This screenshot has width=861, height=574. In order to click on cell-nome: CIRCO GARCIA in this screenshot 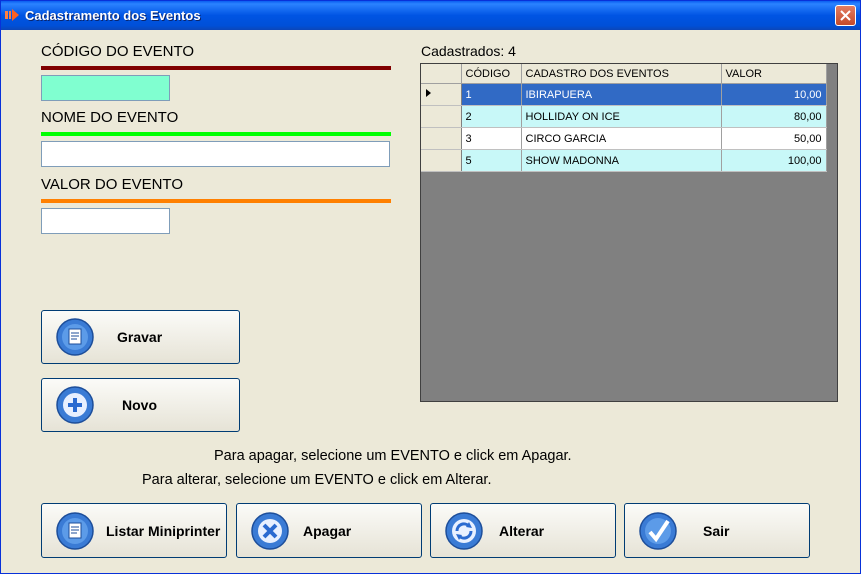, I will do `click(621, 138)`.